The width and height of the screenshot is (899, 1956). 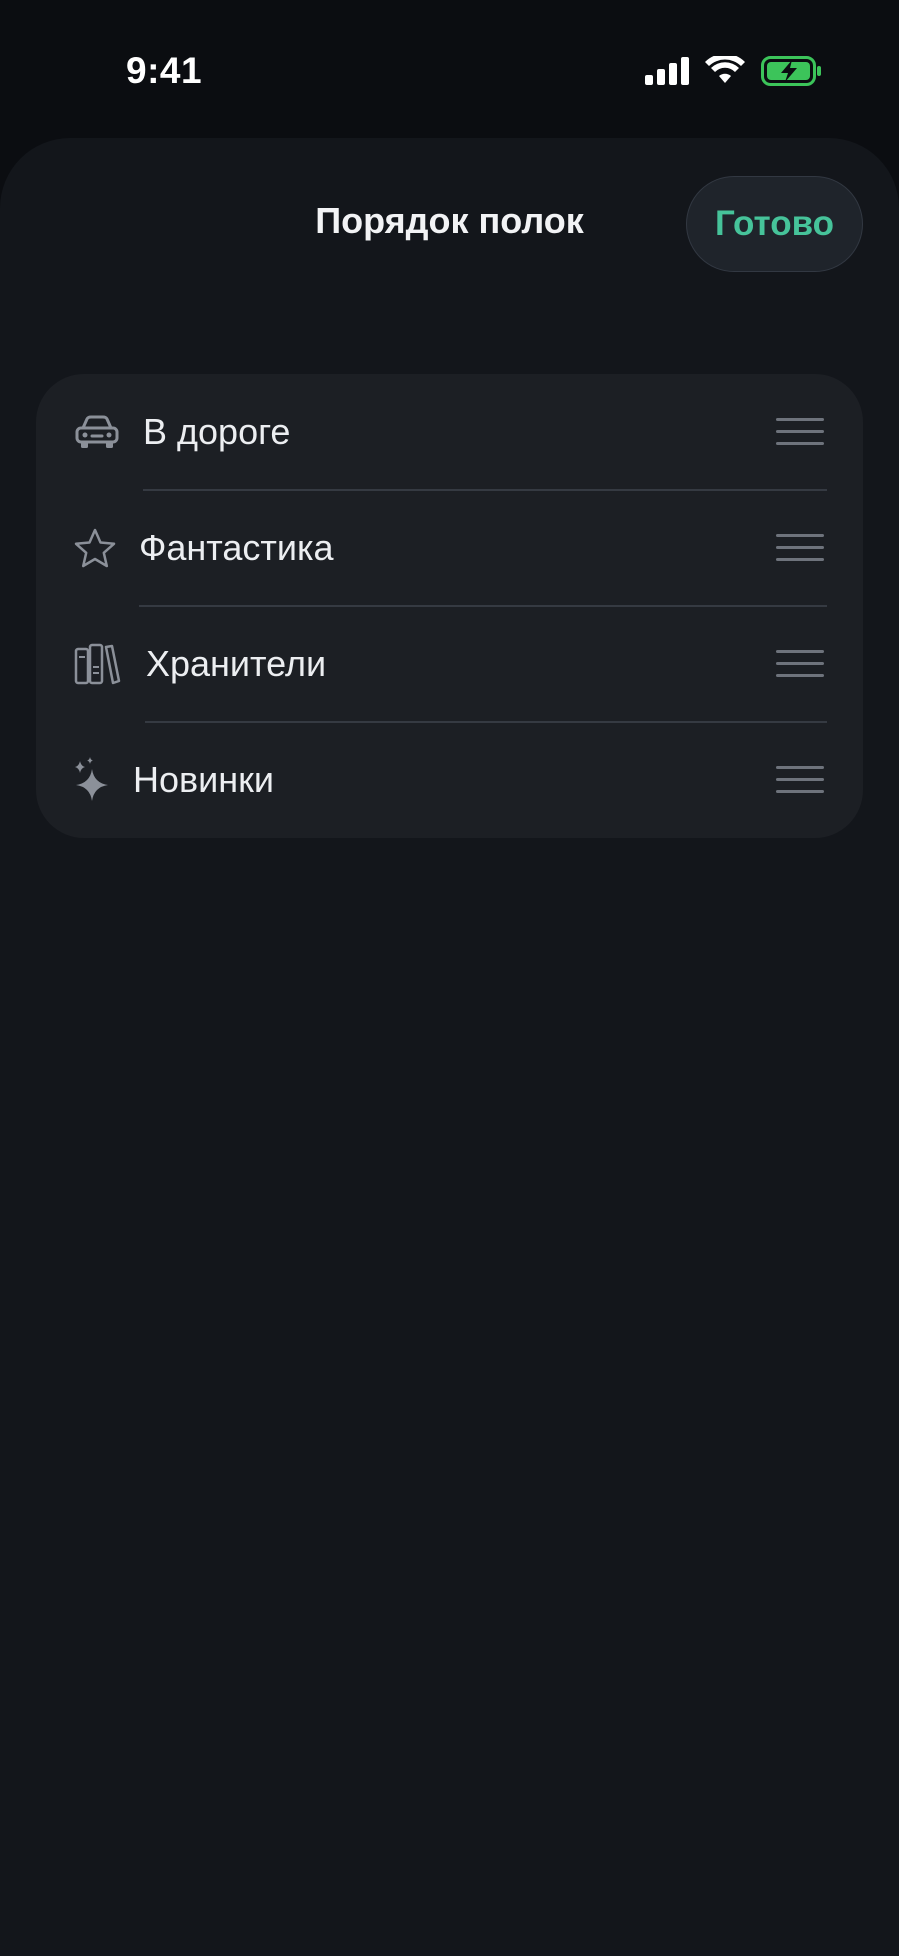 I want to click on list-item: Хранители, so click(x=449, y=664).